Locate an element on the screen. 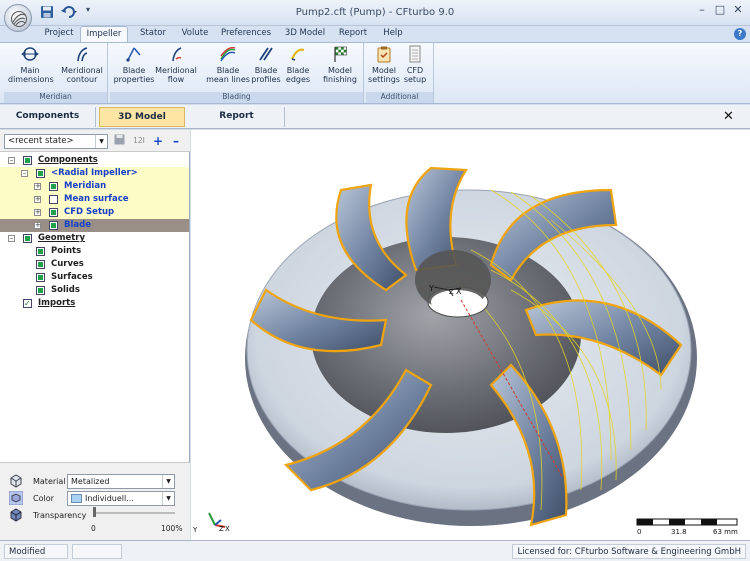 This screenshot has height=561, width=750. tree-item-label: Components is located at coordinates (68, 160).